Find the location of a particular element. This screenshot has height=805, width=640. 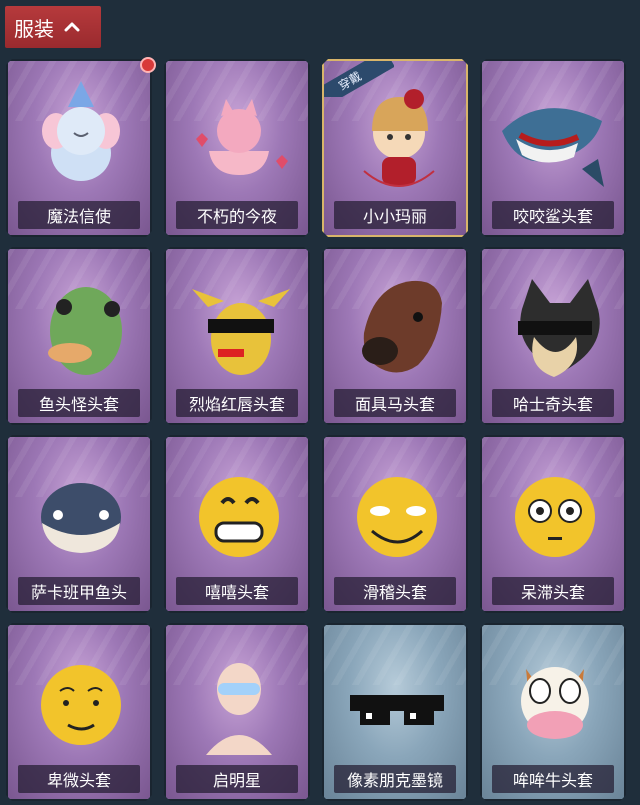

outfit-name: 魔法信使 is located at coordinates (79, 215).